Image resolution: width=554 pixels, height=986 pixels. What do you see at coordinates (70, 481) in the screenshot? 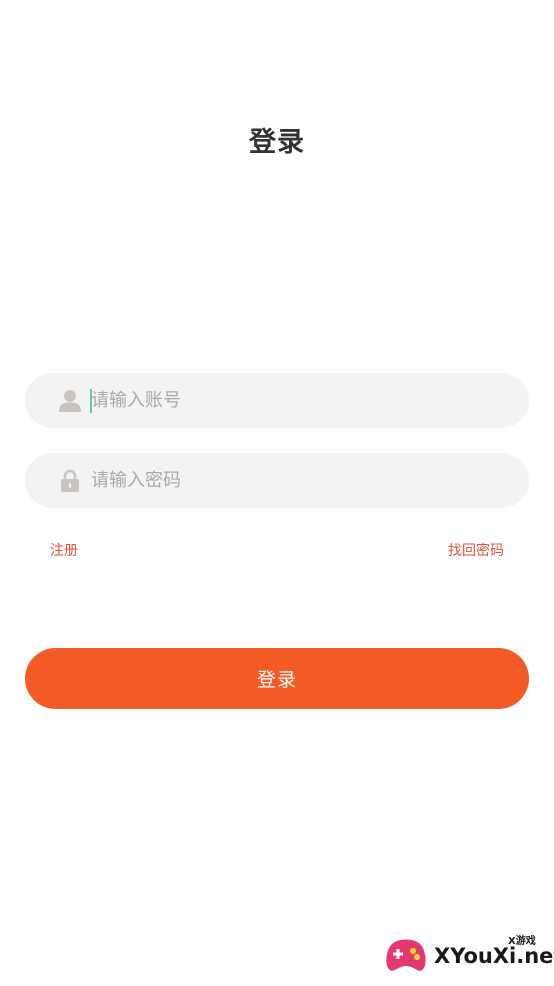
I see `lock-icon` at bounding box center [70, 481].